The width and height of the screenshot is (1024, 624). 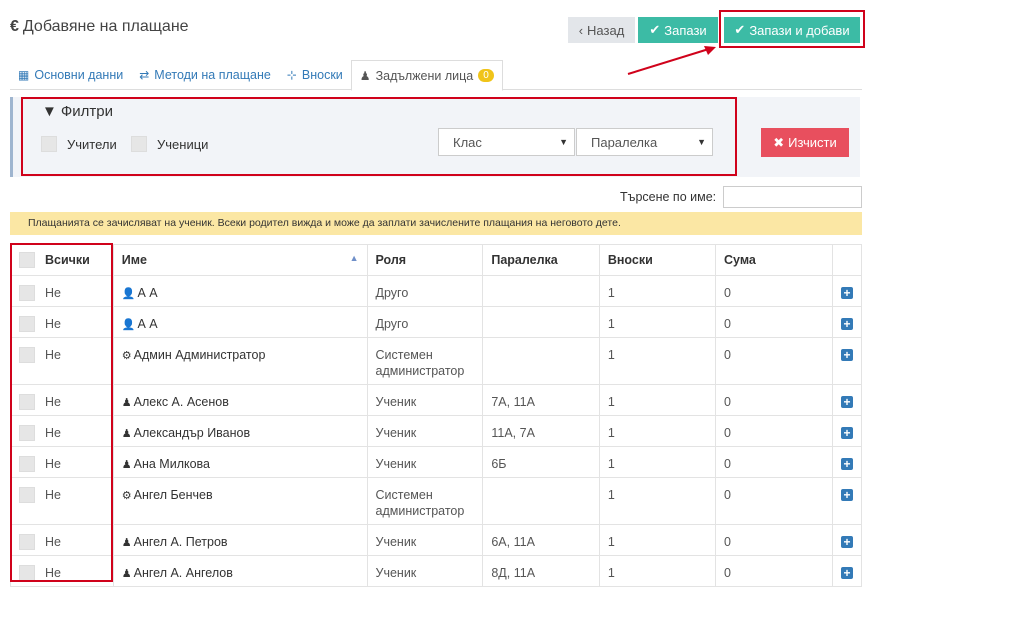 I want to click on tab-main-data: ▦ Основни данни, so click(x=70, y=75).